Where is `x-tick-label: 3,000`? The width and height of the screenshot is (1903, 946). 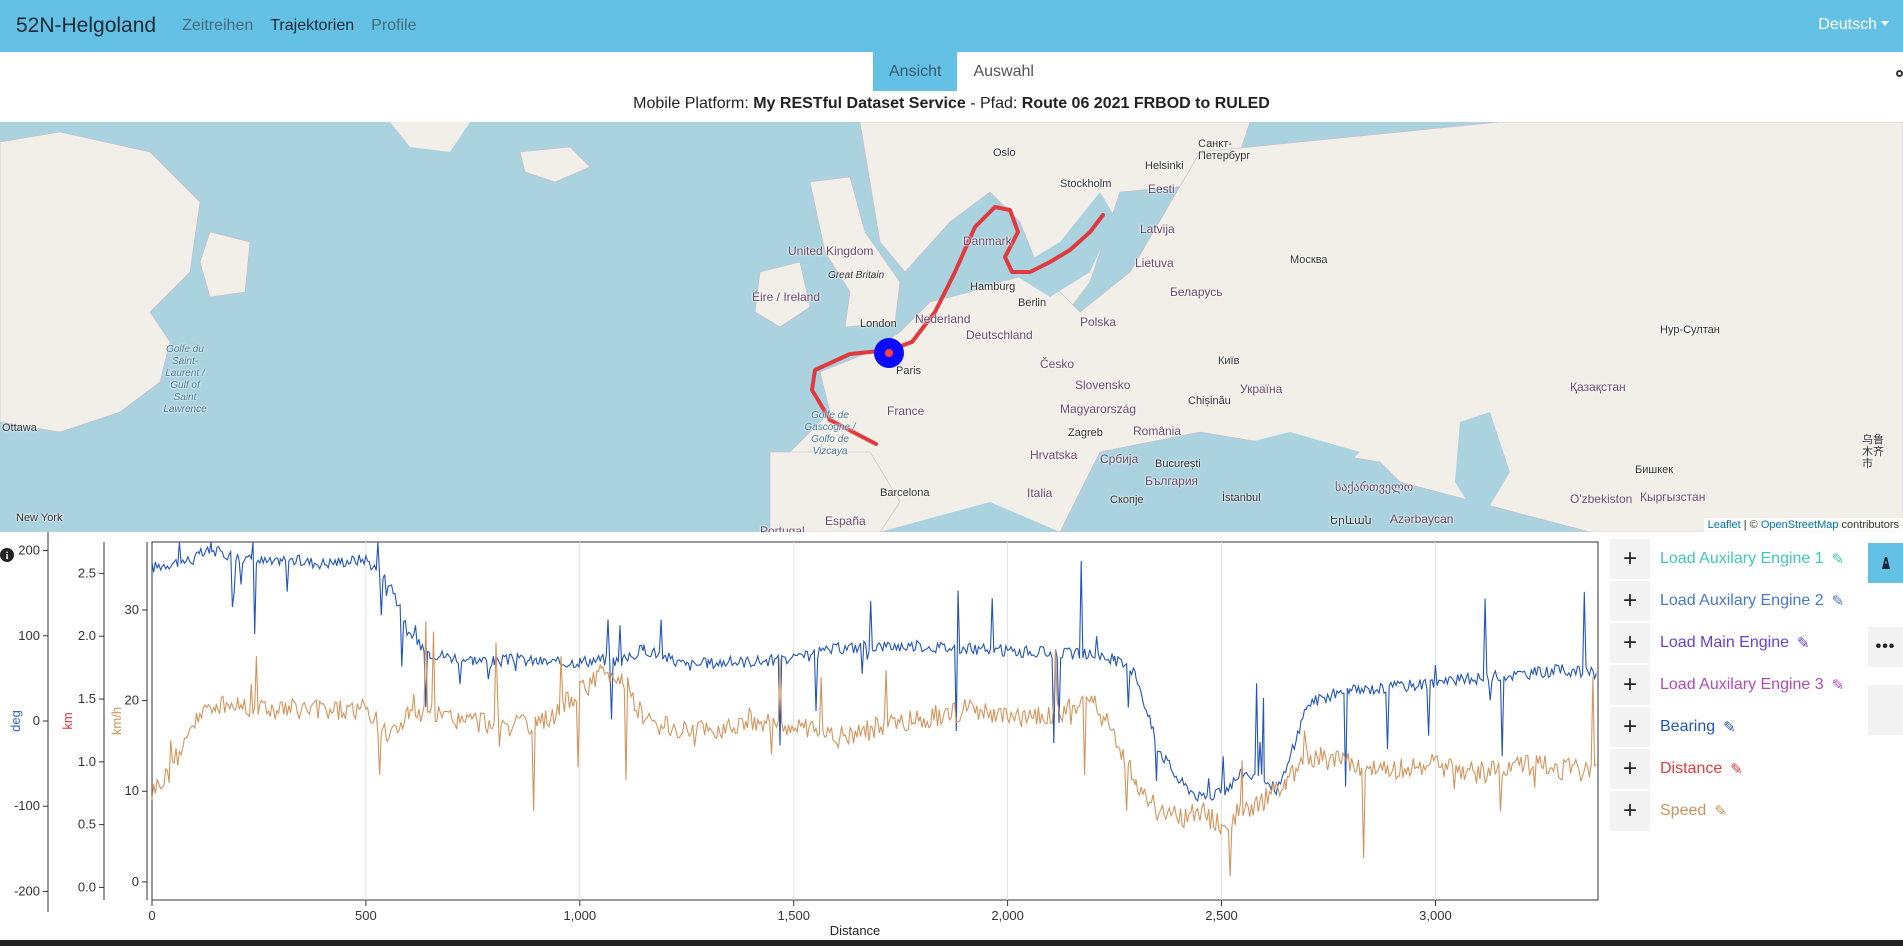
x-tick-label: 3,000 is located at coordinates (1435, 915).